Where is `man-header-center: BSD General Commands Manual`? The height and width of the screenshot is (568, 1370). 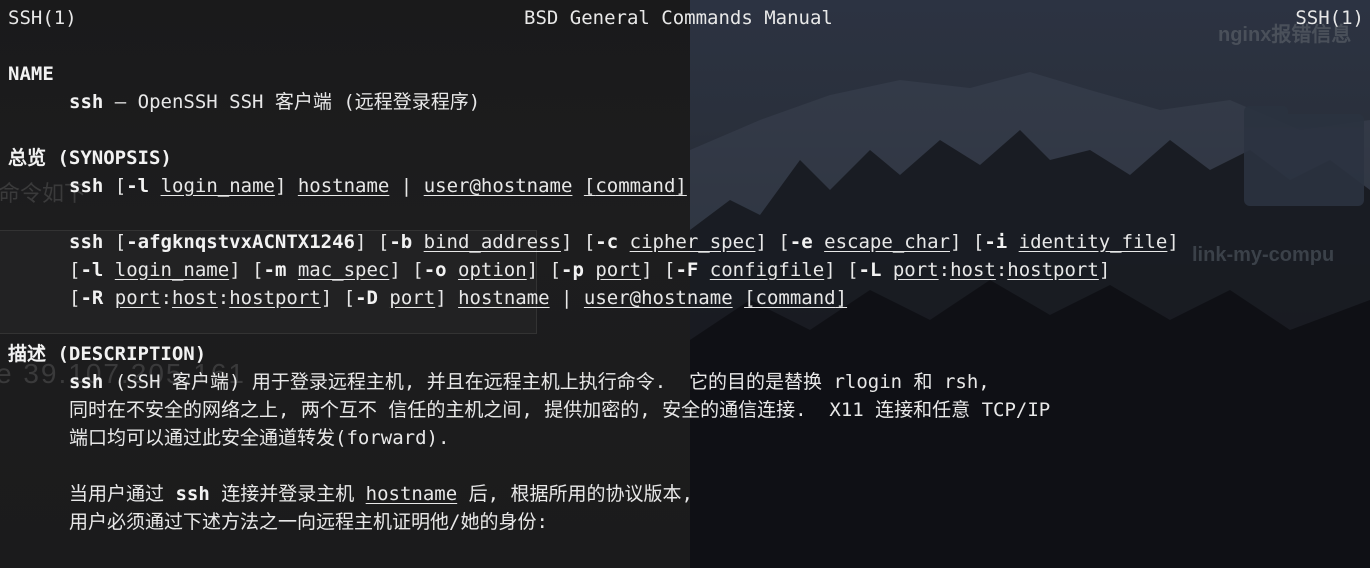 man-header-center: BSD General Commands Manual is located at coordinates (678, 18).